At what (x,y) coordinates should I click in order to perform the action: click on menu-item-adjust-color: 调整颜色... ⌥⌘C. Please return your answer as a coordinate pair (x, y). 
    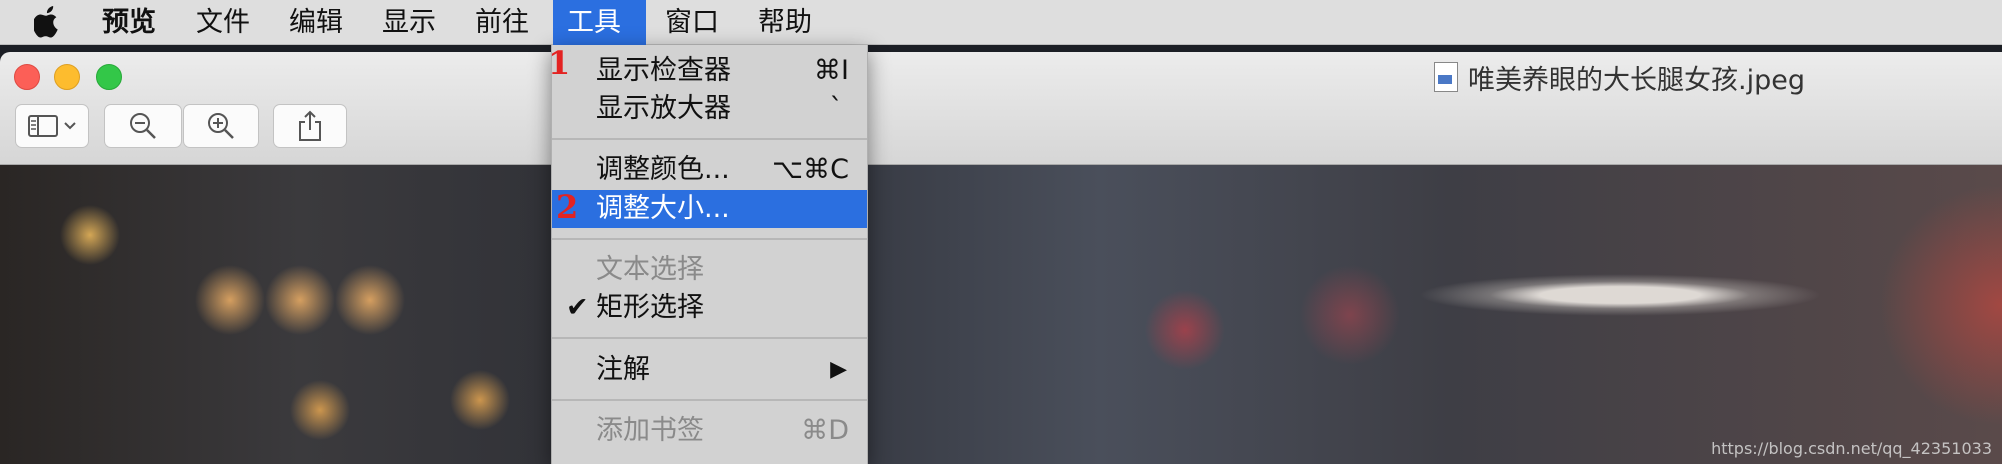
    Looking at the image, I should click on (709, 170).